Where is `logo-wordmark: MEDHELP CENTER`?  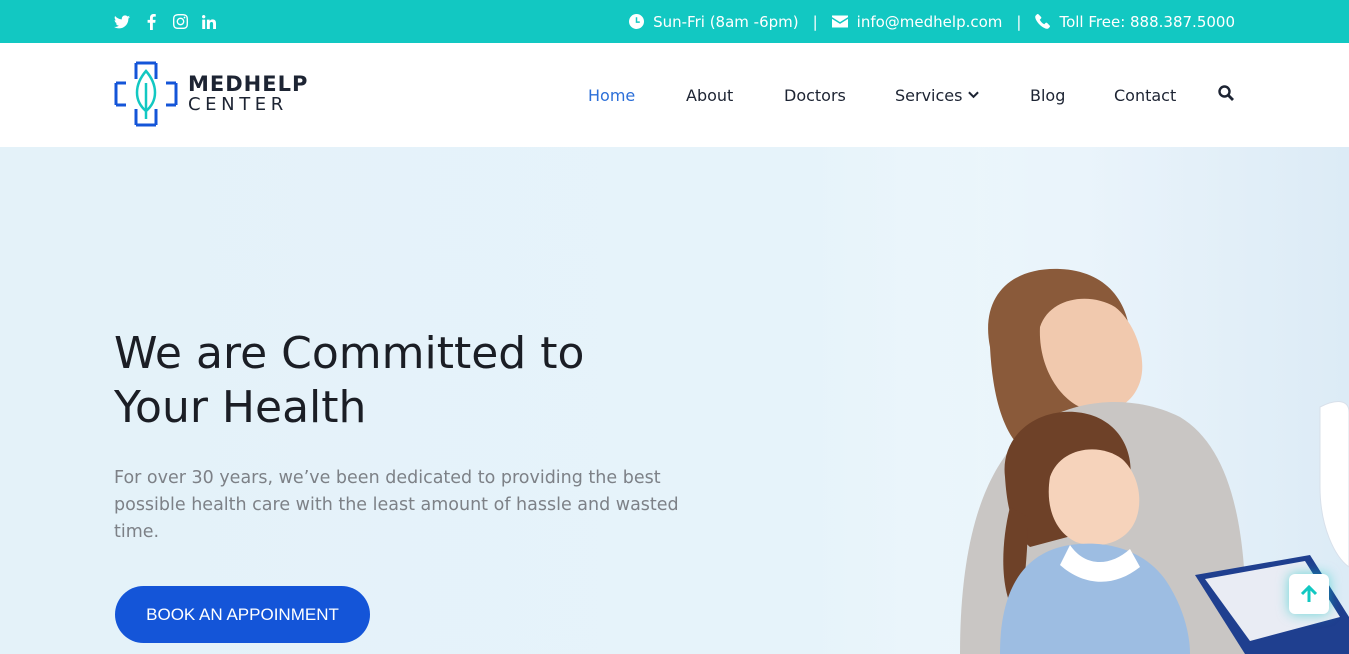
logo-wordmark: MEDHELP CENTER is located at coordinates (248, 94).